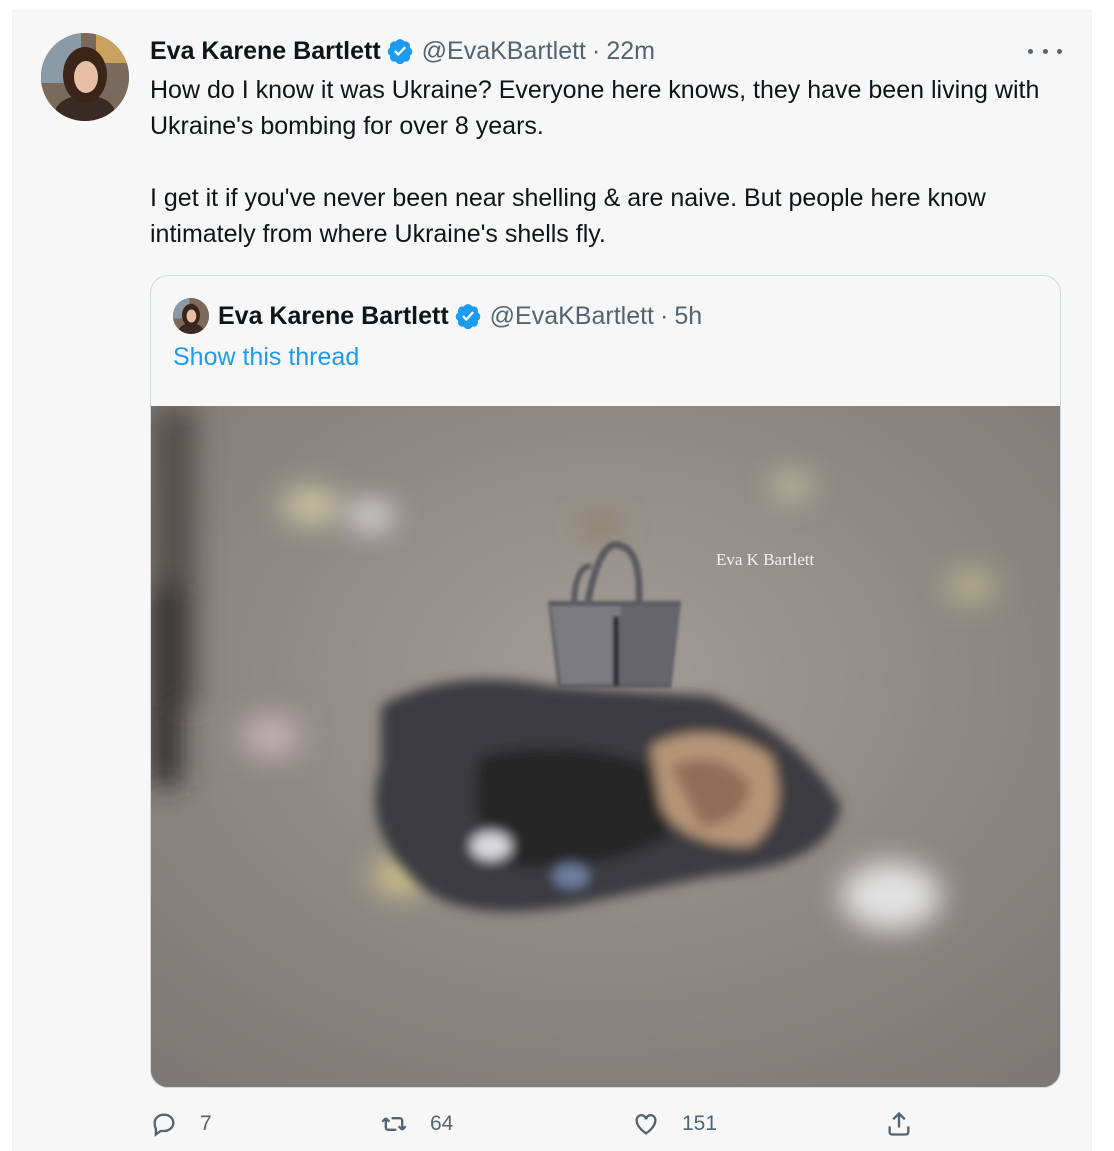 The image size is (1114, 1151). Describe the element at coordinates (590, 1125) in the screenshot. I see `action-bar: 7 64 151` at that location.